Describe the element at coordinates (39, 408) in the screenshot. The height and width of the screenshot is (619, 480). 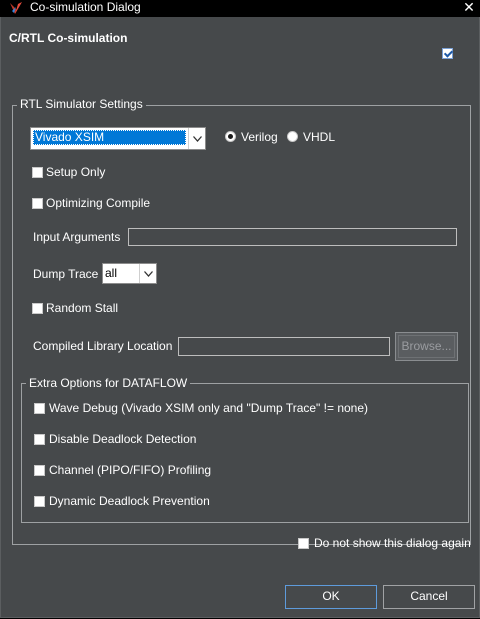
I see `wave-debug-checkbox` at that location.